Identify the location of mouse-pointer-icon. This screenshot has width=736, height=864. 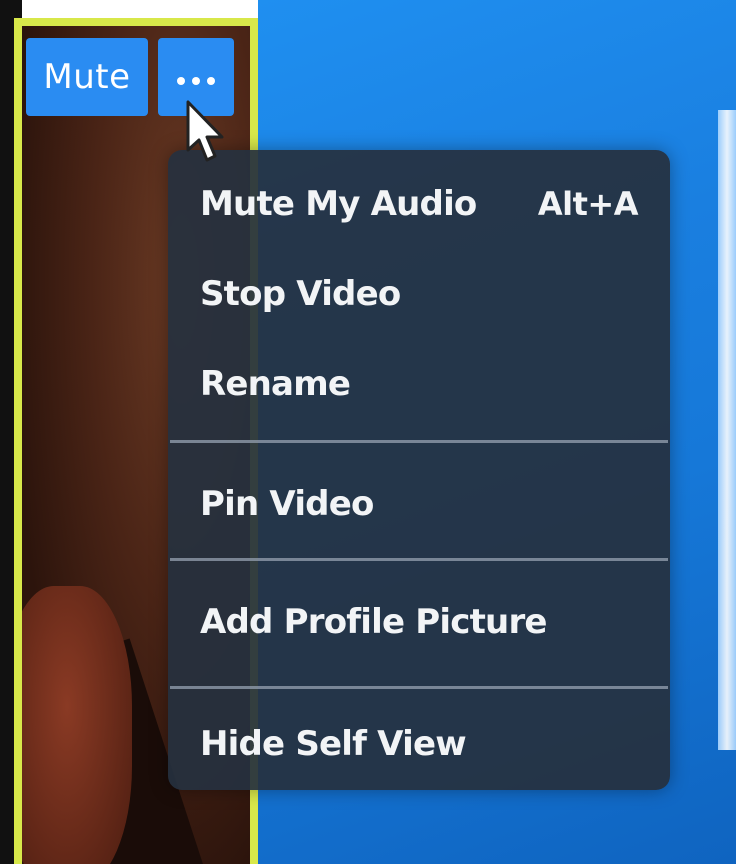
(205, 131).